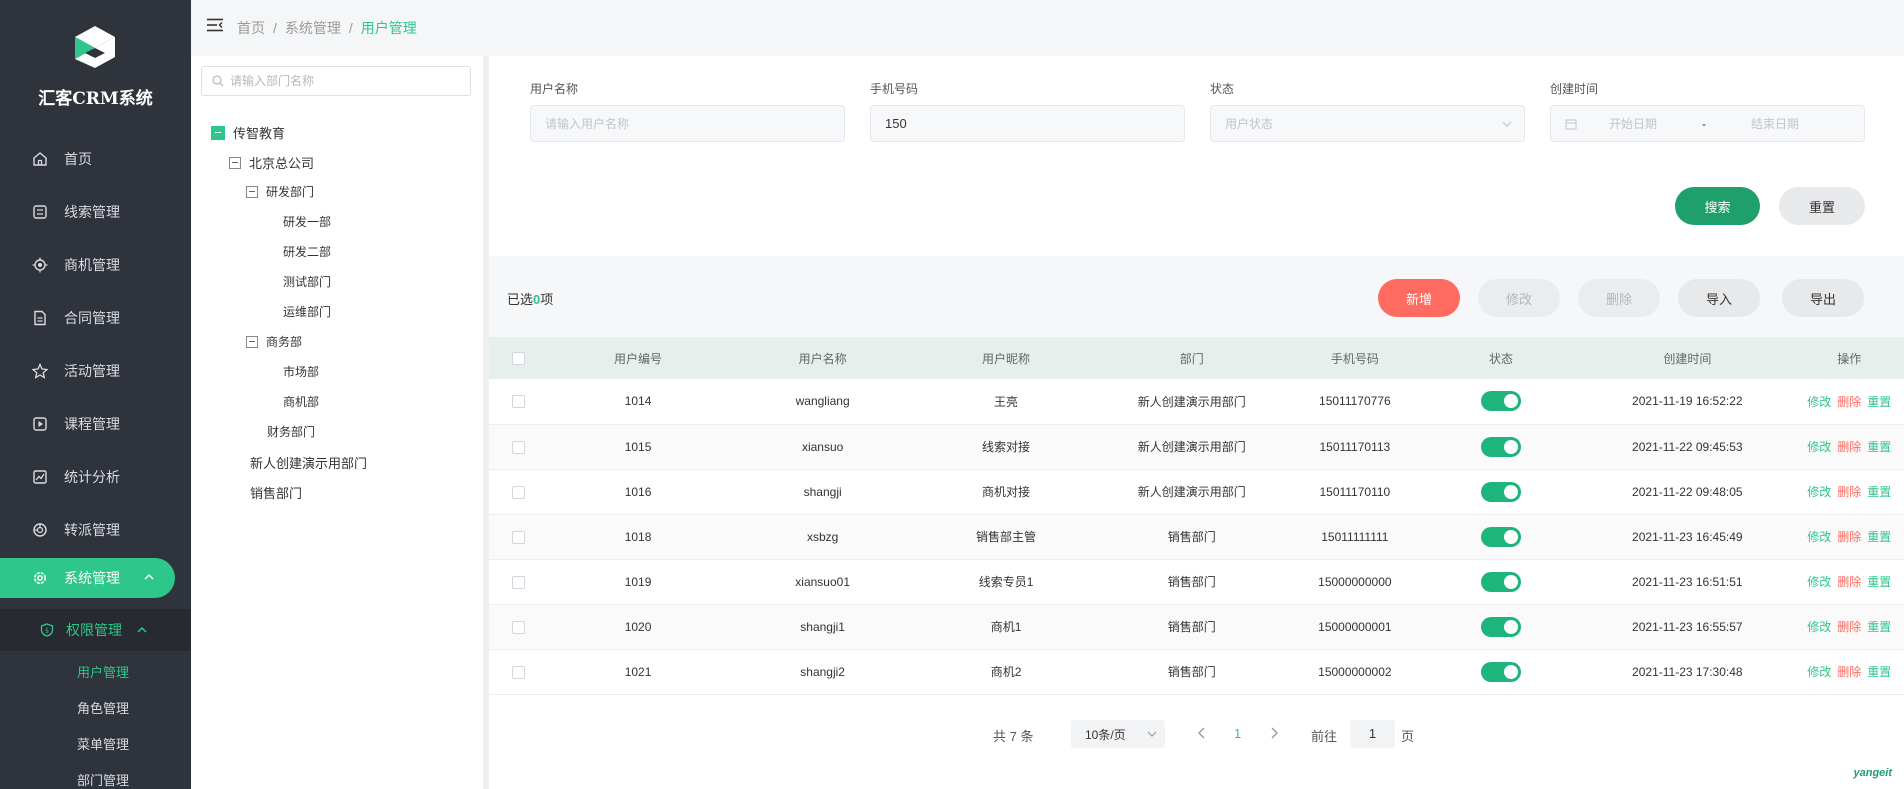 This screenshot has width=1904, height=789. What do you see at coordinates (638, 358) in the screenshot?
I see `header-id: 用户编号` at bounding box center [638, 358].